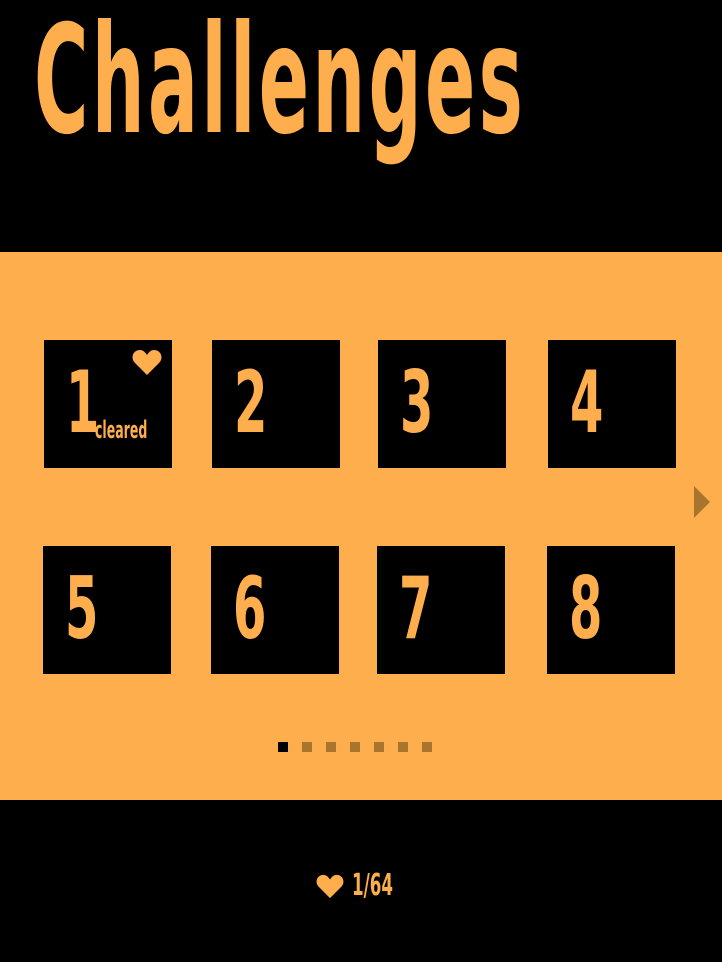  What do you see at coordinates (586, 609) in the screenshot?
I see `challenge-number: 8` at bounding box center [586, 609].